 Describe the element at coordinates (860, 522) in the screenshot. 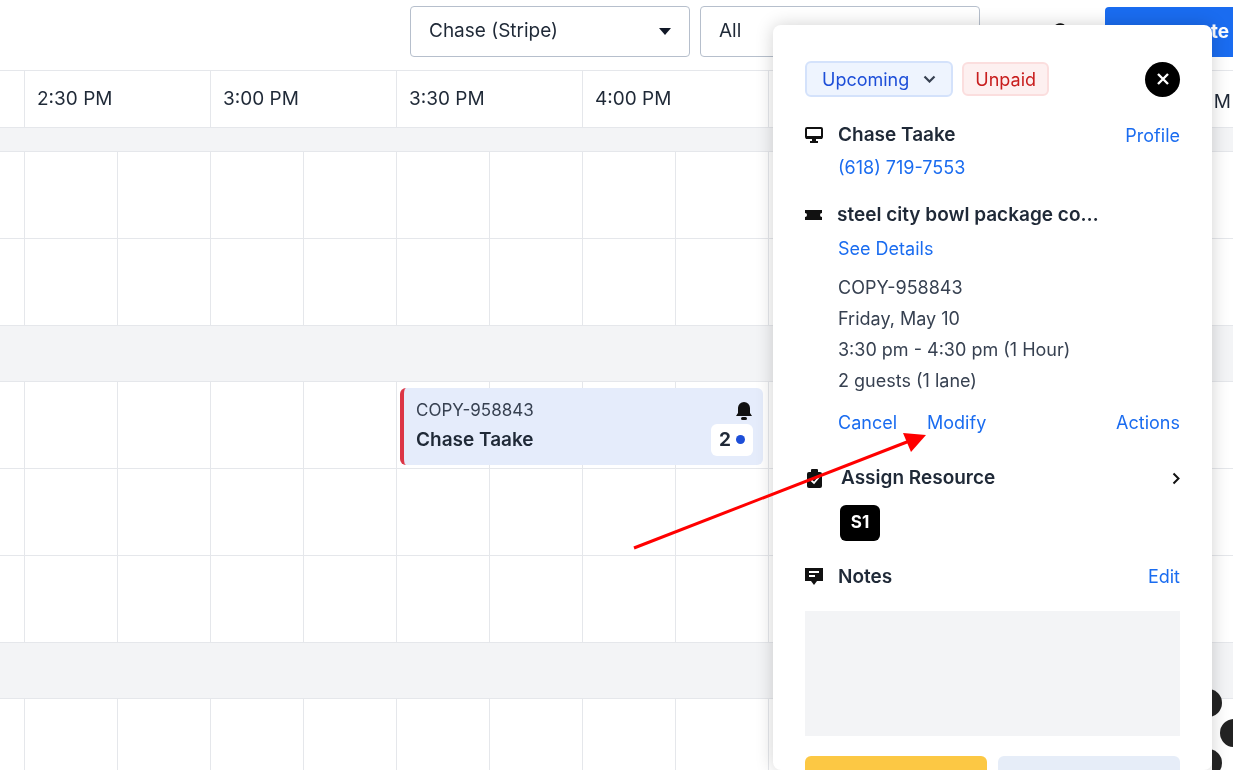

I see `resource-chip: S1` at that location.